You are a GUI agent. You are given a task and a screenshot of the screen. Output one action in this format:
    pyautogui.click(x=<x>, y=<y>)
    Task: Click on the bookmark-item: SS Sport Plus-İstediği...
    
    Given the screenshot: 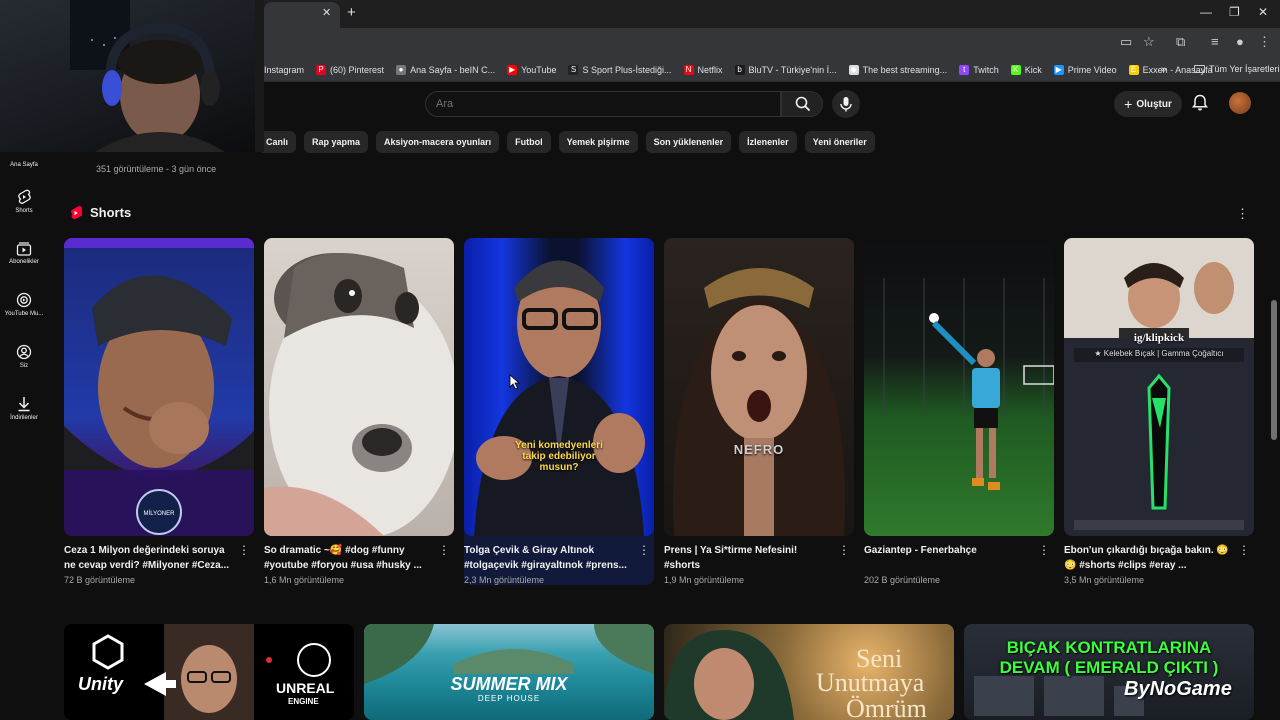 What is the action you would take?
    pyautogui.click(x=620, y=69)
    